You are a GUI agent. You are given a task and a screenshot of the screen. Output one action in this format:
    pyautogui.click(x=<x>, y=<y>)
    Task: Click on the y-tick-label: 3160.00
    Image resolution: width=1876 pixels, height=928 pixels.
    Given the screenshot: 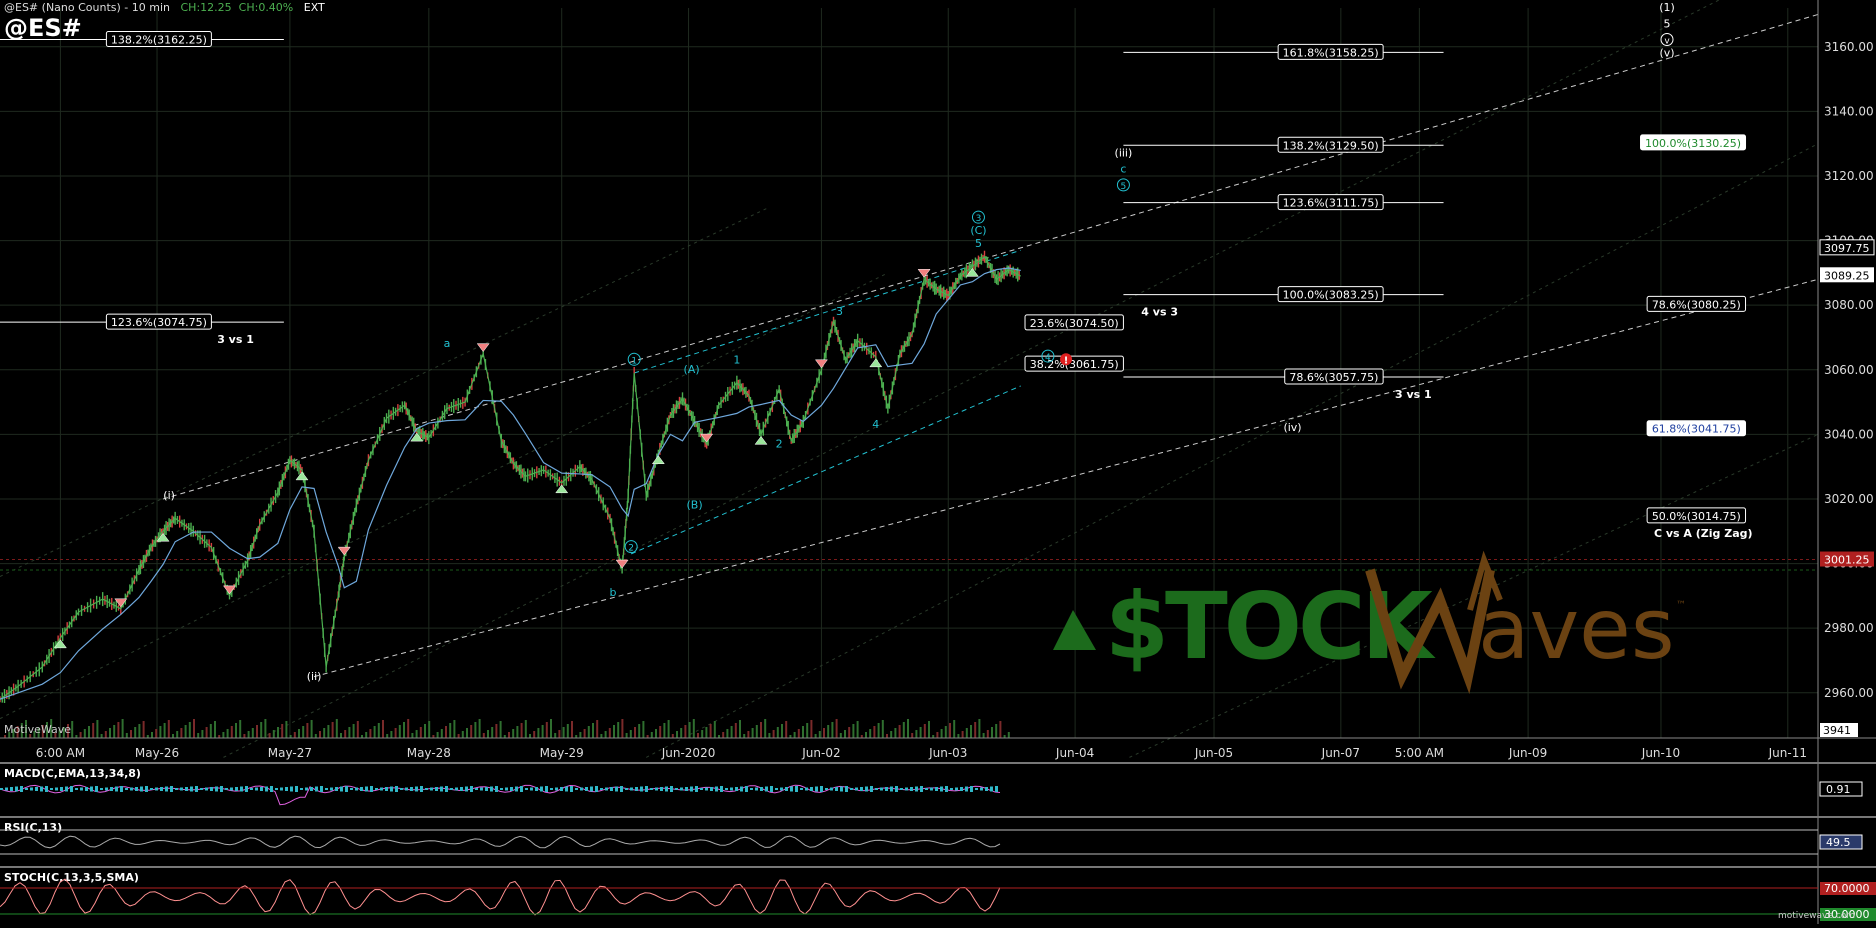 What is the action you would take?
    pyautogui.click(x=1849, y=47)
    